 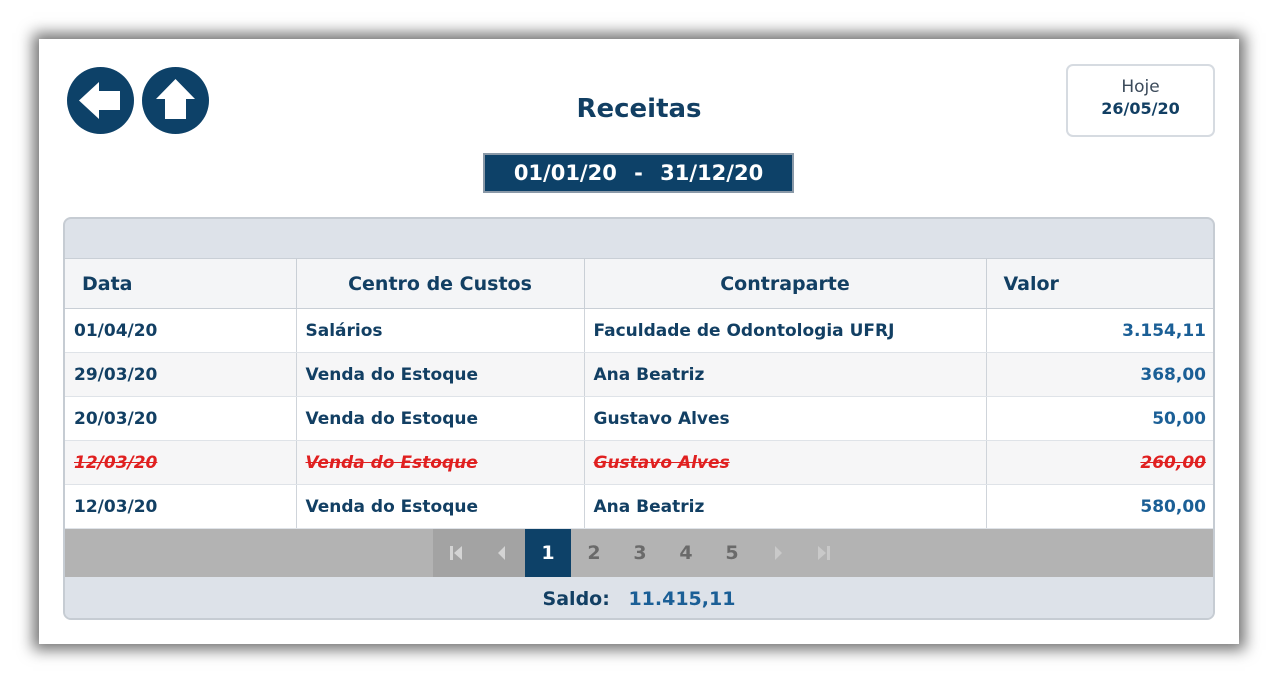 I want to click on page-button-5: 5, so click(x=732, y=553).